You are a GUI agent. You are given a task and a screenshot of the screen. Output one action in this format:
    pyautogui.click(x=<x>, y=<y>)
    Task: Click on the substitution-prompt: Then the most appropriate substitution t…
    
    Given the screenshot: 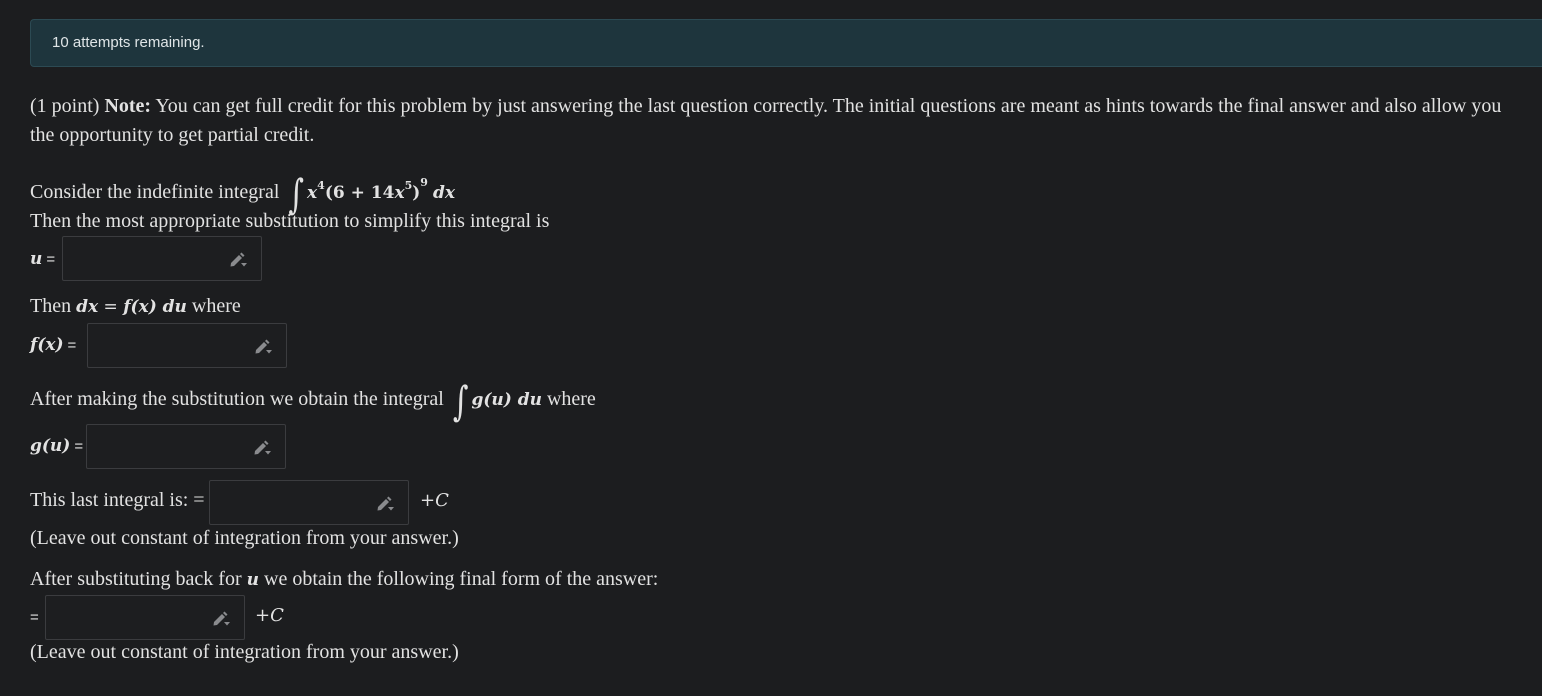 What is the action you would take?
    pyautogui.click(x=289, y=221)
    